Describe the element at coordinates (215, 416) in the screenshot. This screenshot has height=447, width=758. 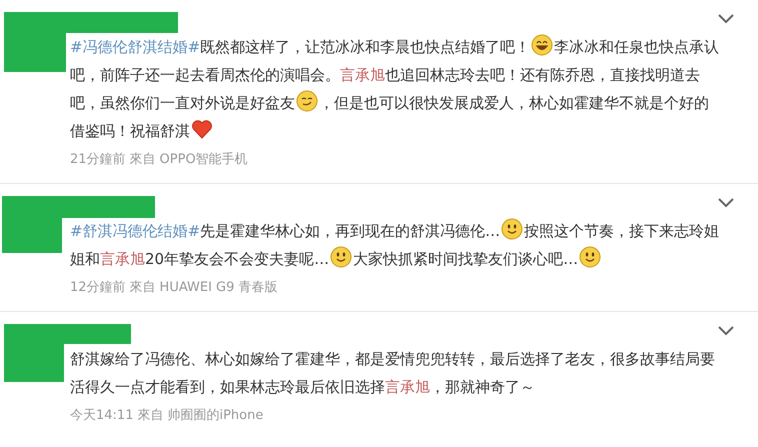
I see `device-name: 帅囿囿的iPhone` at that location.